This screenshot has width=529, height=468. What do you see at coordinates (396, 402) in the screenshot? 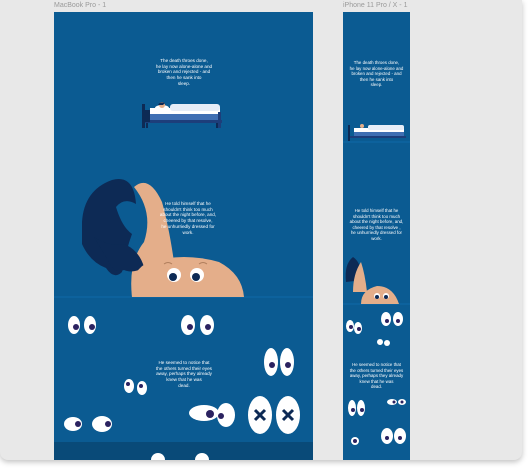
I see `eyes-right-small` at bounding box center [396, 402].